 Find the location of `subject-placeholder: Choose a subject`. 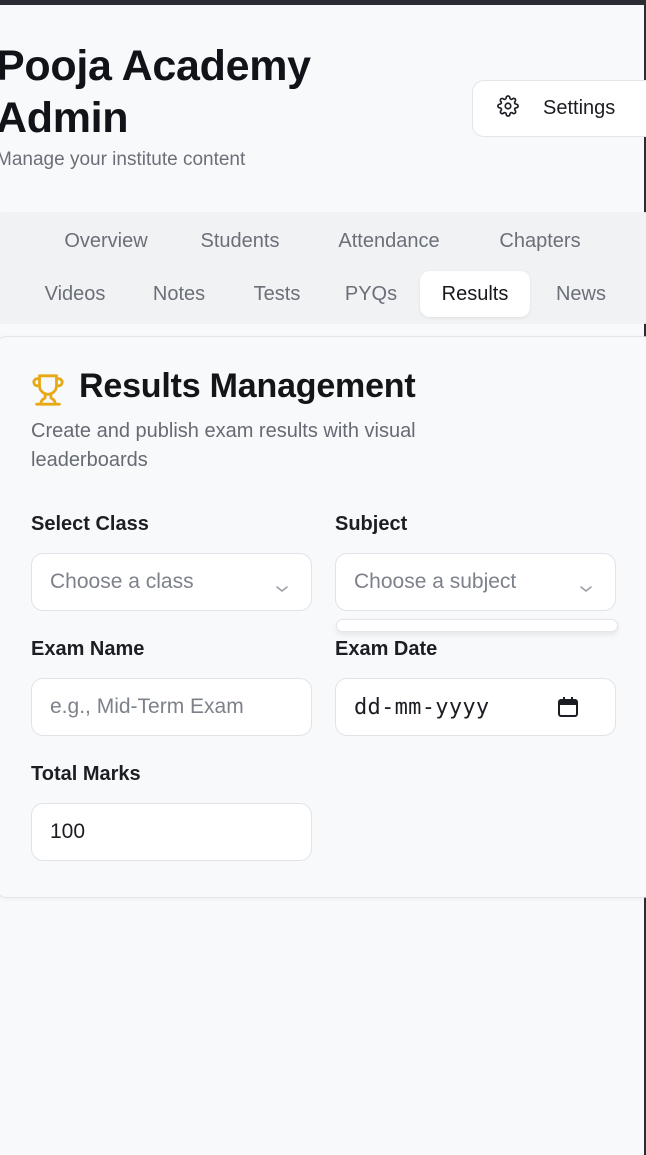

subject-placeholder: Choose a subject is located at coordinates (435, 581).